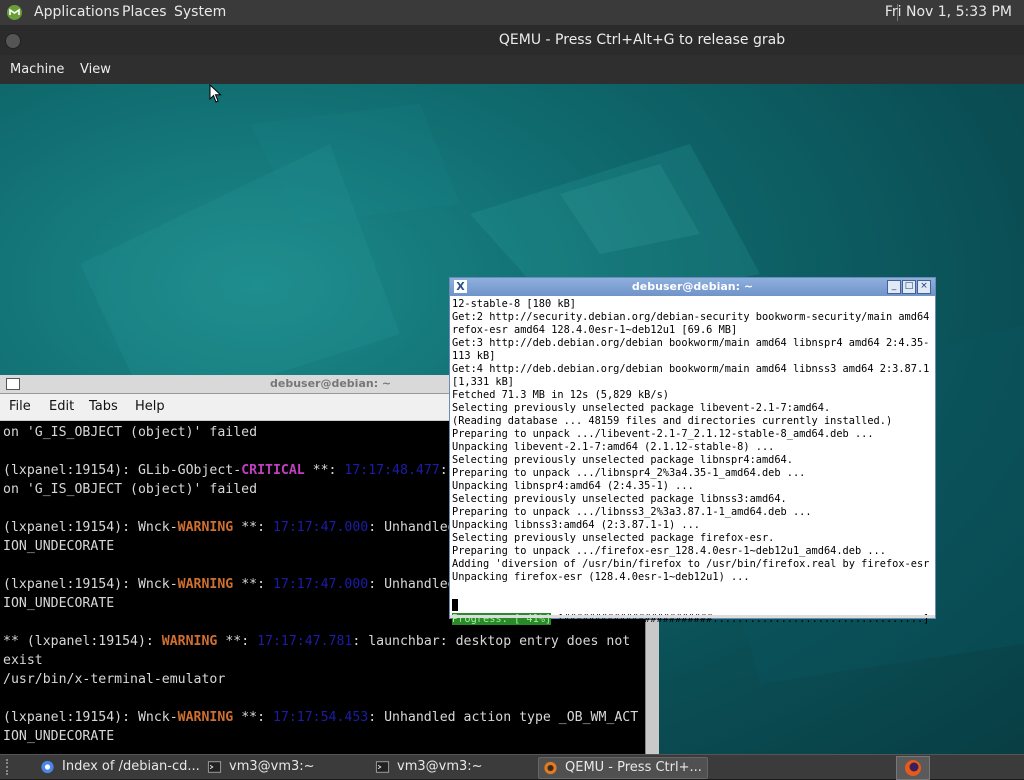 The width and height of the screenshot is (1024, 780). Describe the element at coordinates (200, 12) in the screenshot. I see `menu-system: System` at that location.